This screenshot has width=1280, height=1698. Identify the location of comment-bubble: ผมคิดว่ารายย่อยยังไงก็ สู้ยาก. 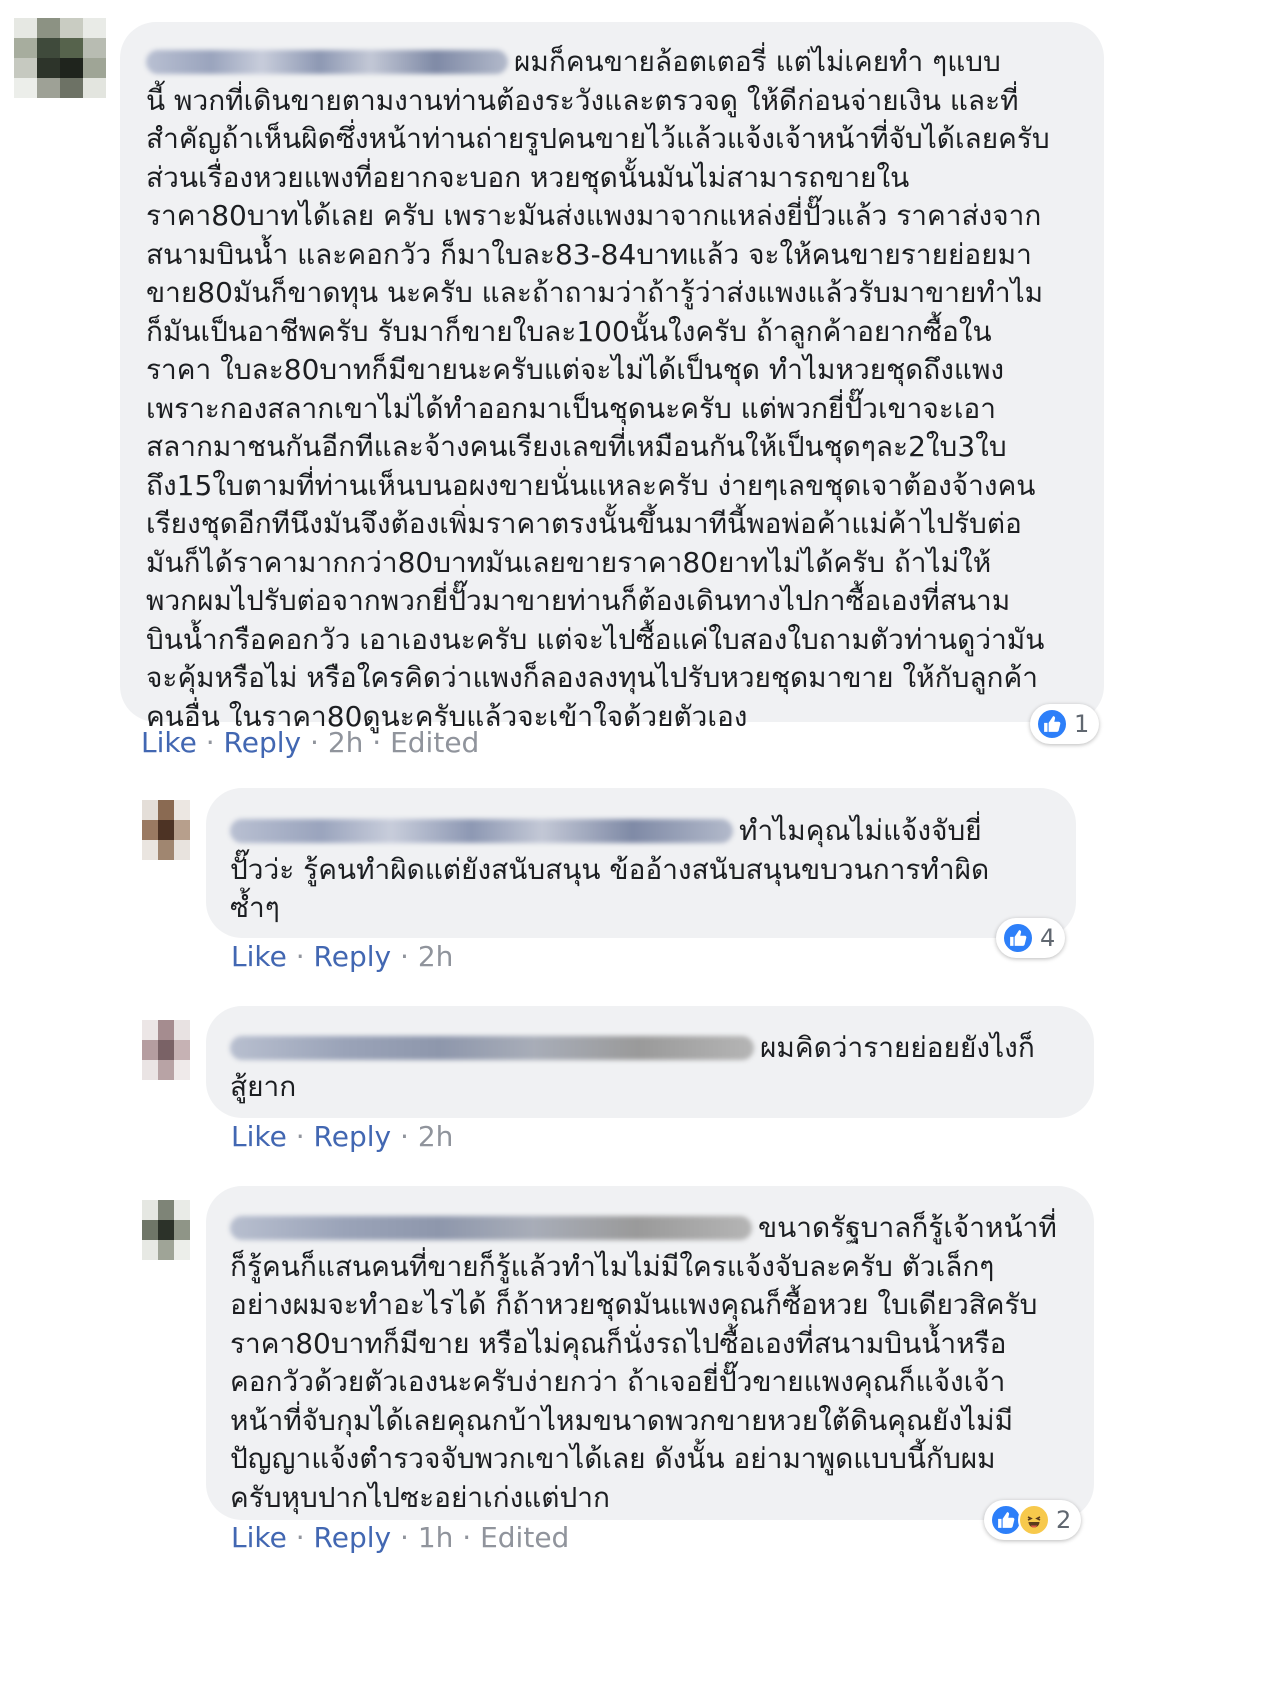
(650, 1062).